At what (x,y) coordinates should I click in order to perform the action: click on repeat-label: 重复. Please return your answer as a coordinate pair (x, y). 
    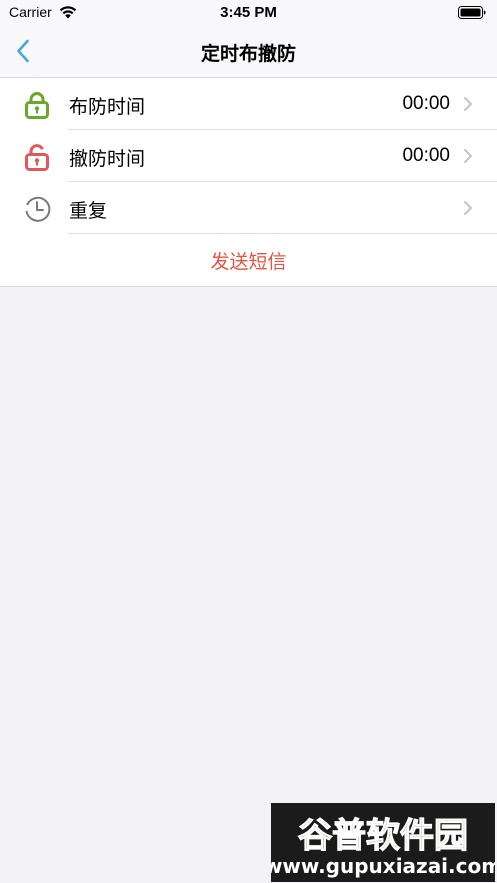
    Looking at the image, I should click on (88, 211).